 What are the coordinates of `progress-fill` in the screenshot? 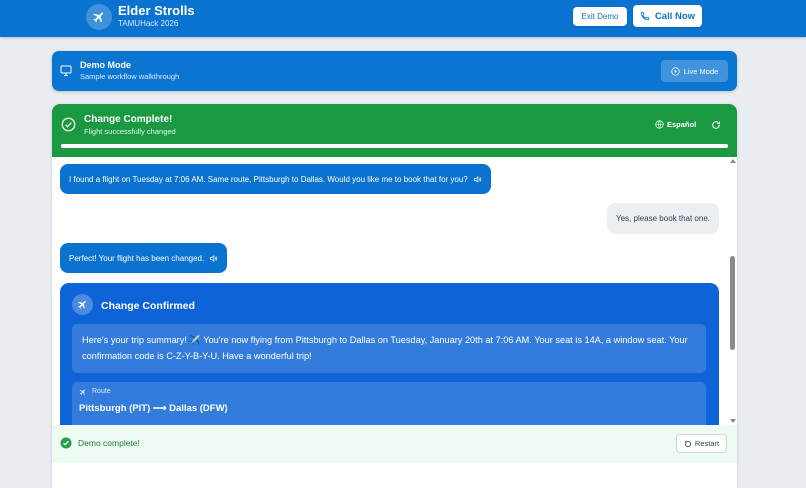 It's located at (394, 146).